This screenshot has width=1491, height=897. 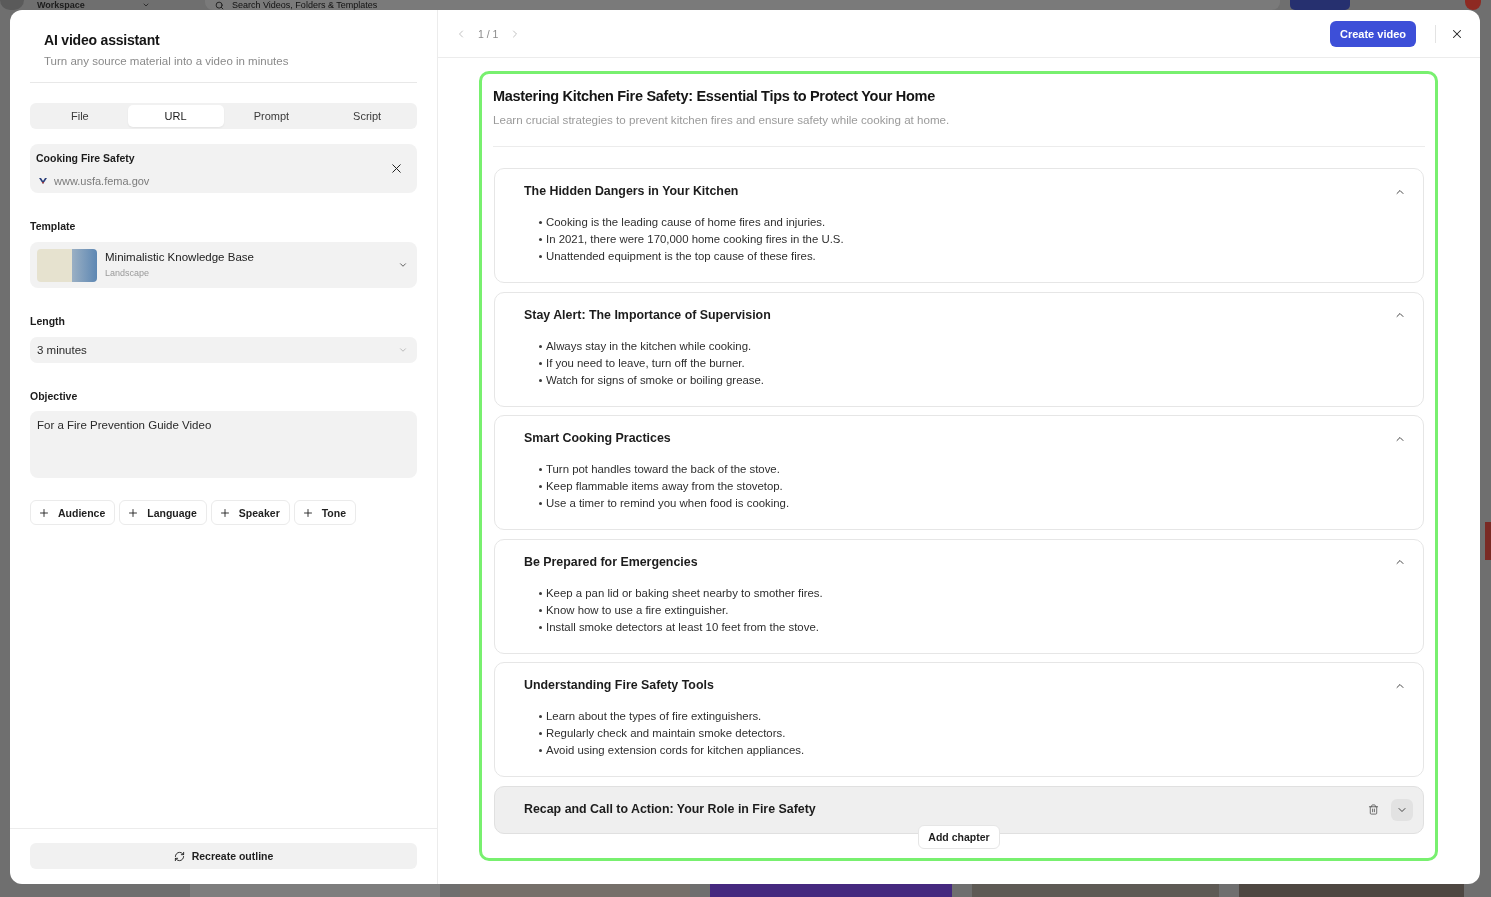 What do you see at coordinates (12, 5) in the screenshot?
I see `logo-icon` at bounding box center [12, 5].